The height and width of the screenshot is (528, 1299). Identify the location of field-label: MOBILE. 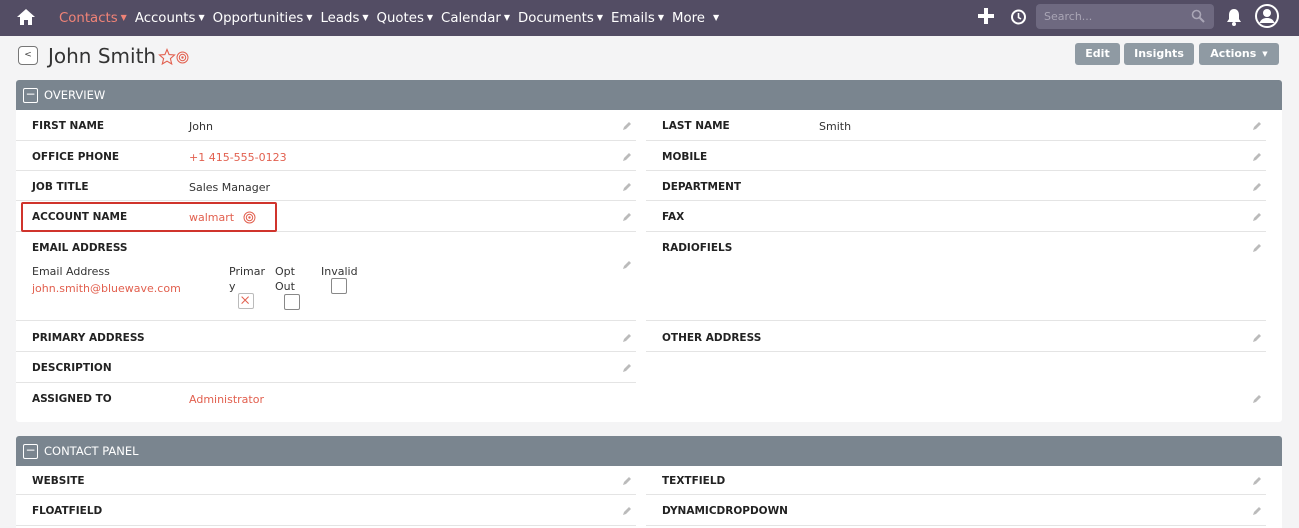
(685, 157).